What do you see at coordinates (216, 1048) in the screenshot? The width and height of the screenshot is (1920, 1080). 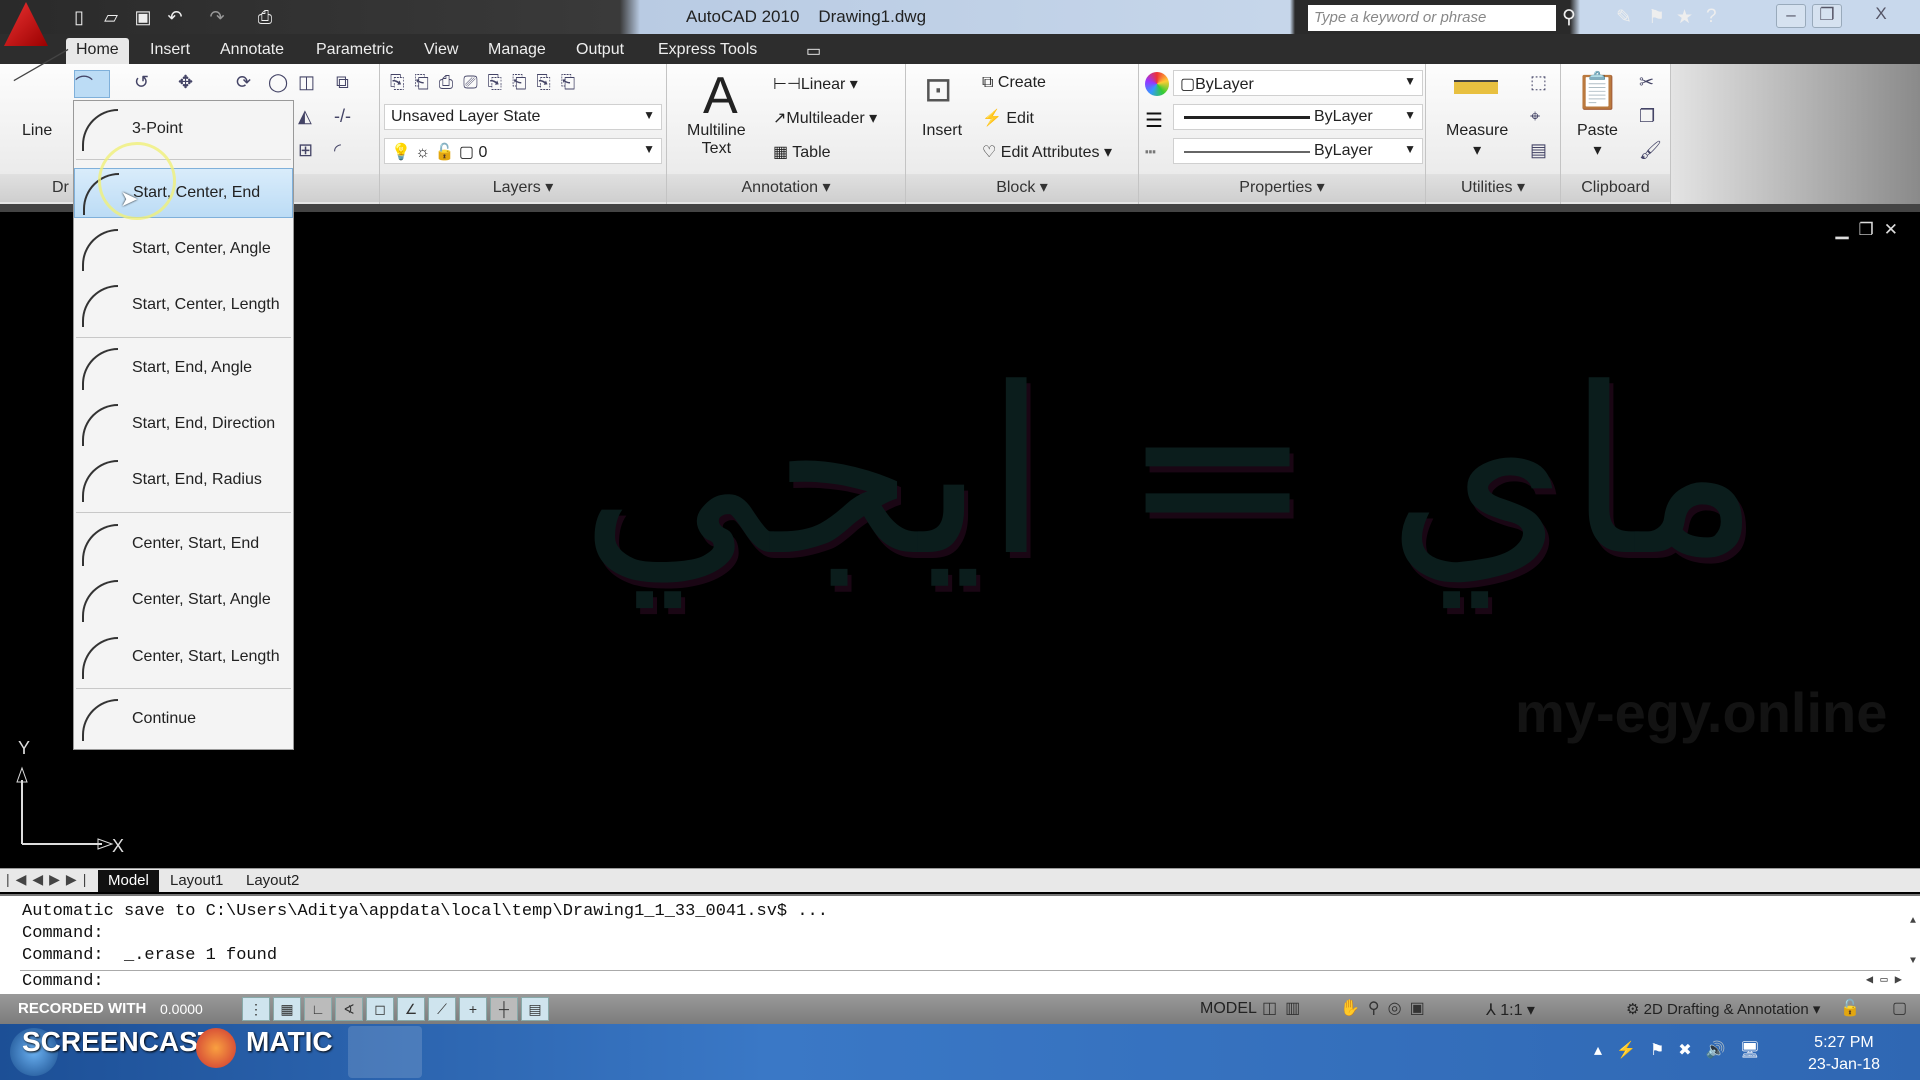 I see `firefox-icon` at bounding box center [216, 1048].